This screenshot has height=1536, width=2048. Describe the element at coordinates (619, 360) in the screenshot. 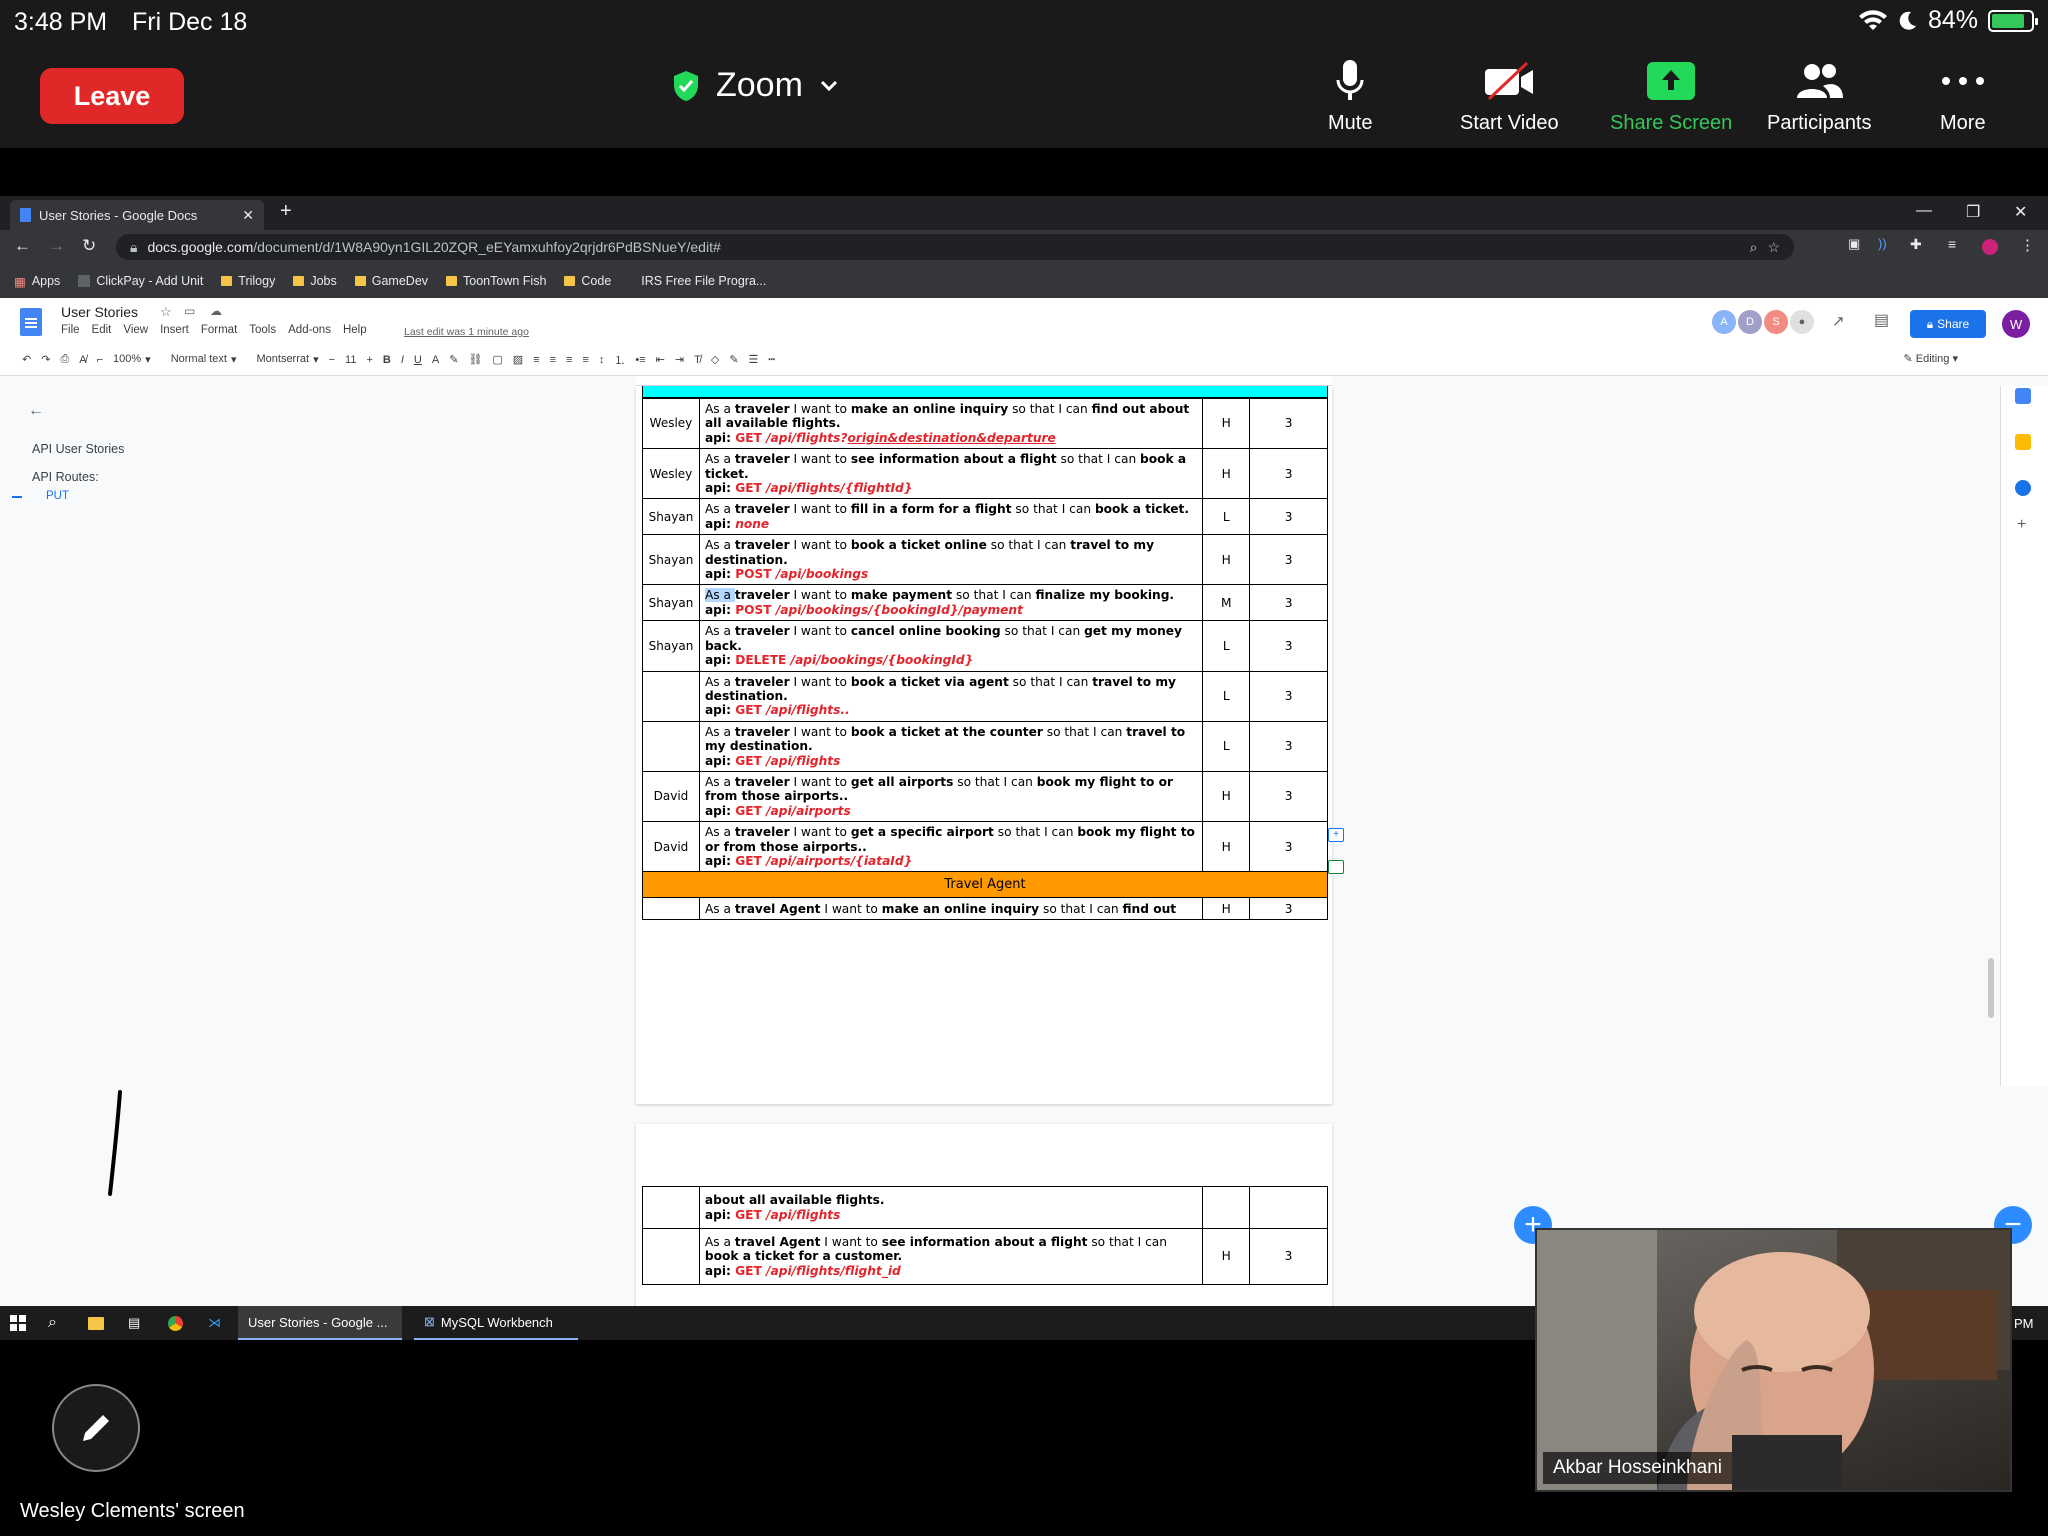

I see `numbered-list-icon: ⒈` at that location.